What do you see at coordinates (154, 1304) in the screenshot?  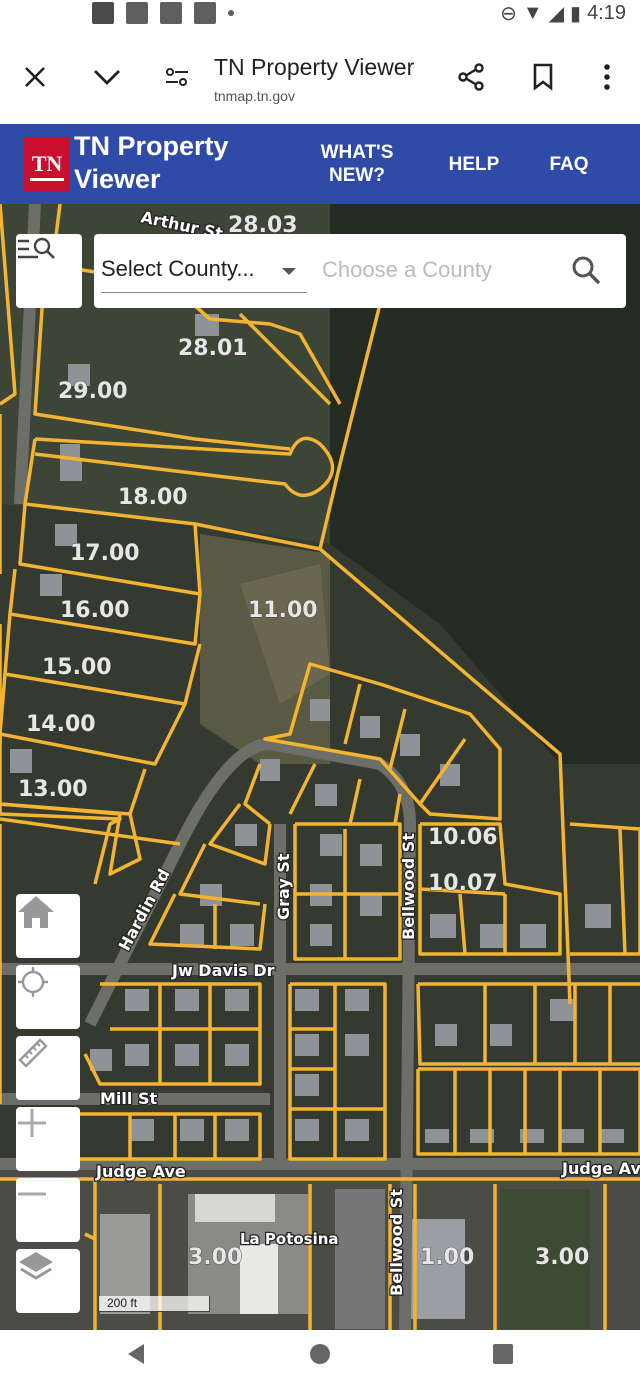 I see `map-scale-bar: 200 ft` at bounding box center [154, 1304].